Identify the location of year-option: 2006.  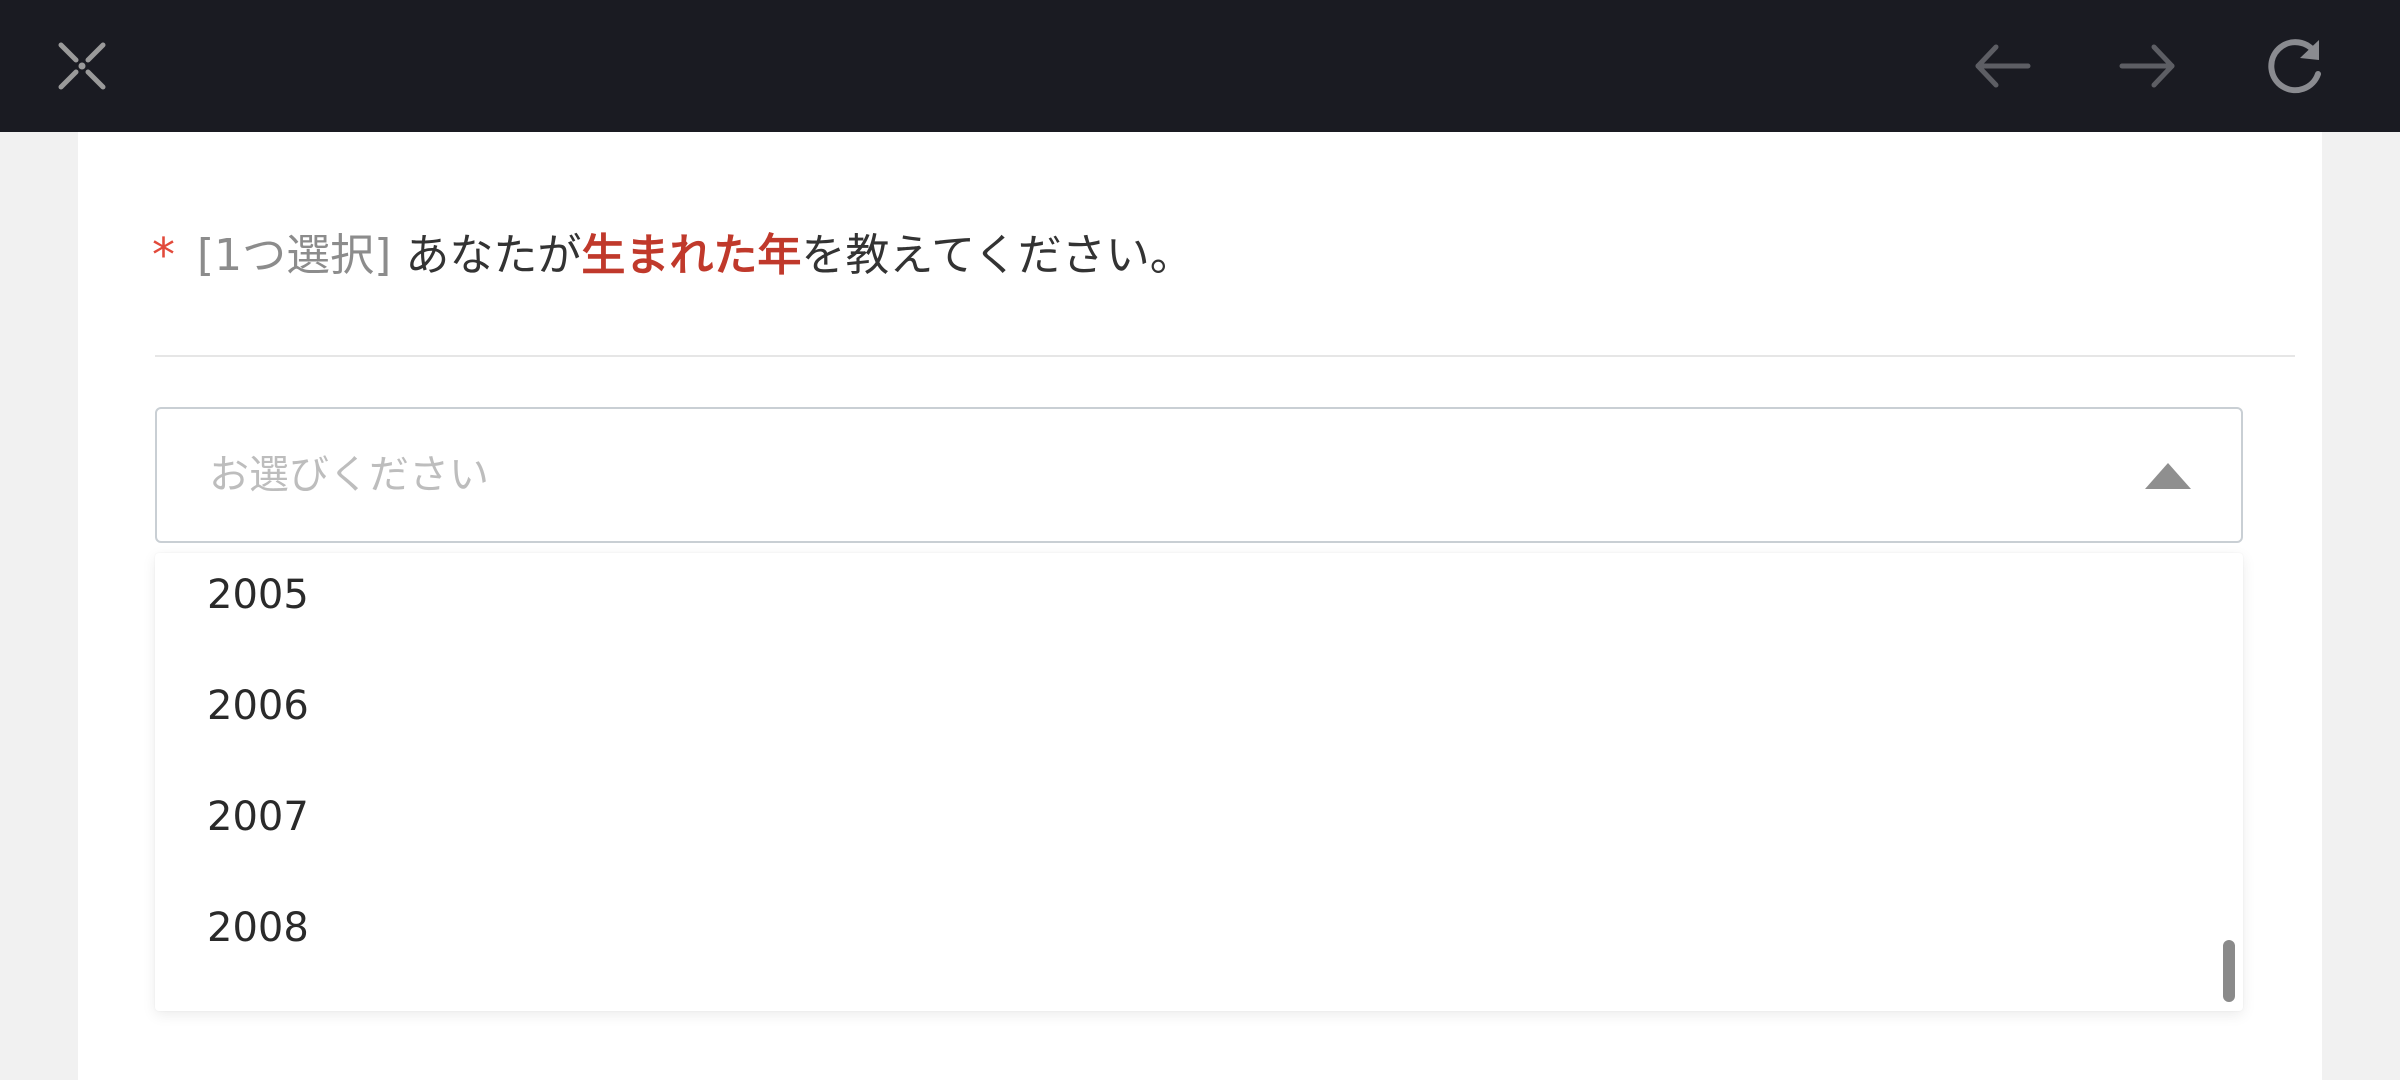
(258, 706).